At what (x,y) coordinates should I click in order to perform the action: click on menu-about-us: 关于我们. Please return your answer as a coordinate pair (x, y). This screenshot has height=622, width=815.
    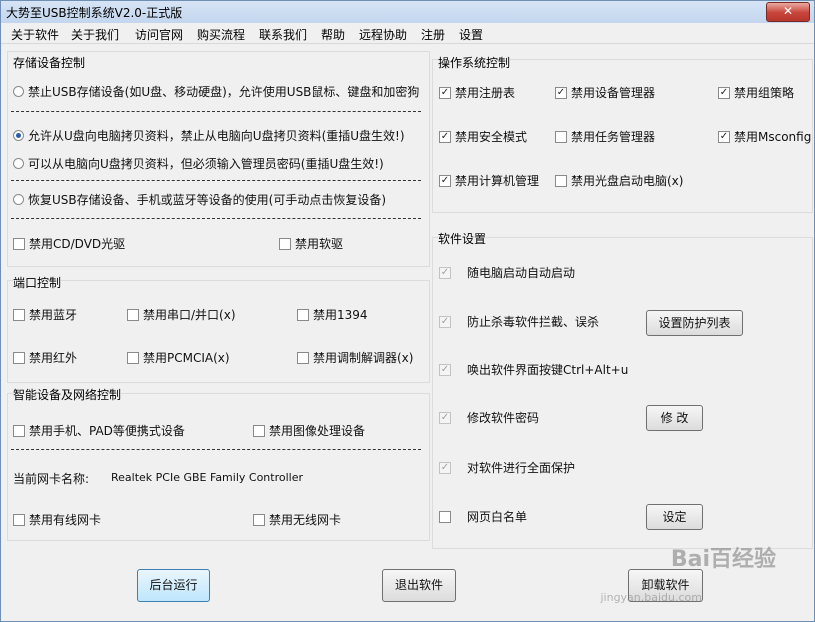
    Looking at the image, I should click on (95, 34).